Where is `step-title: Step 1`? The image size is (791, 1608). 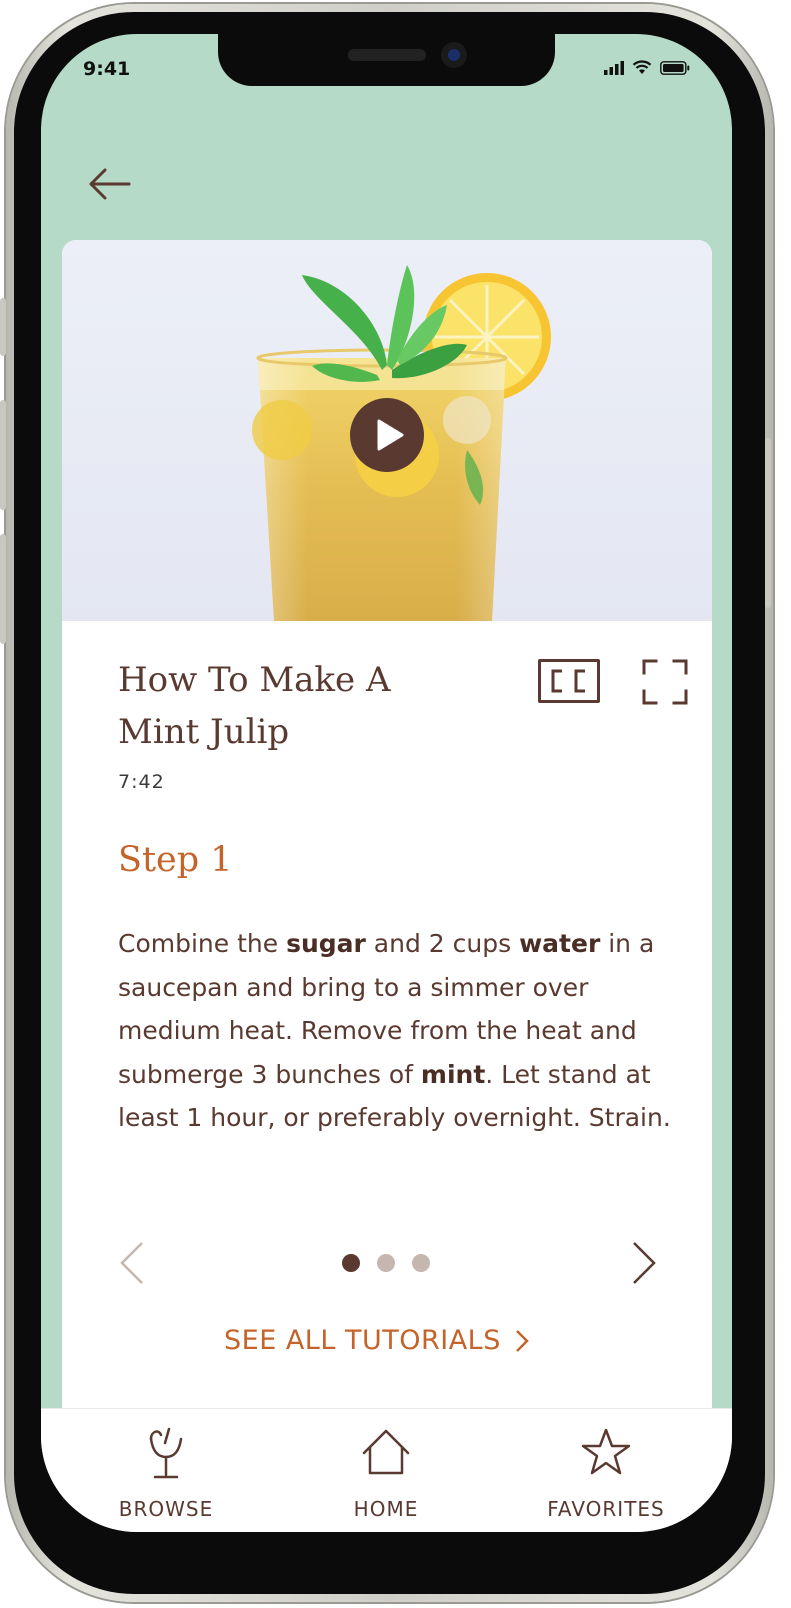 step-title: Step 1 is located at coordinates (175, 860).